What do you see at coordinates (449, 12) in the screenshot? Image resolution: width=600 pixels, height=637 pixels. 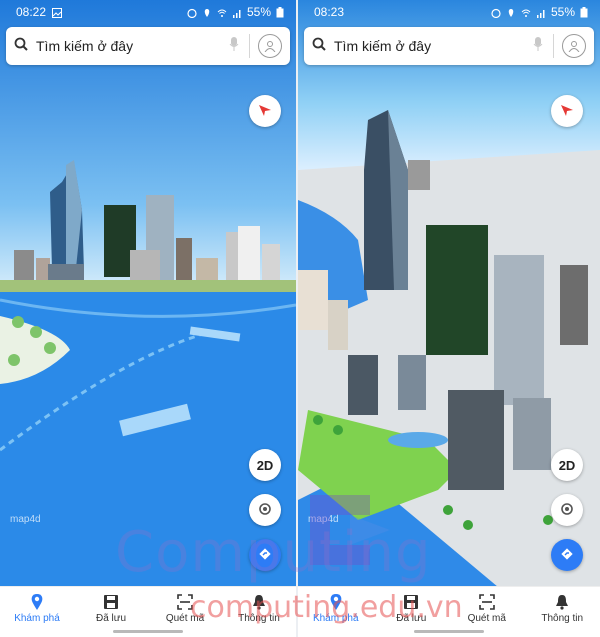 I see `status-bar: 08:23 55%` at bounding box center [449, 12].